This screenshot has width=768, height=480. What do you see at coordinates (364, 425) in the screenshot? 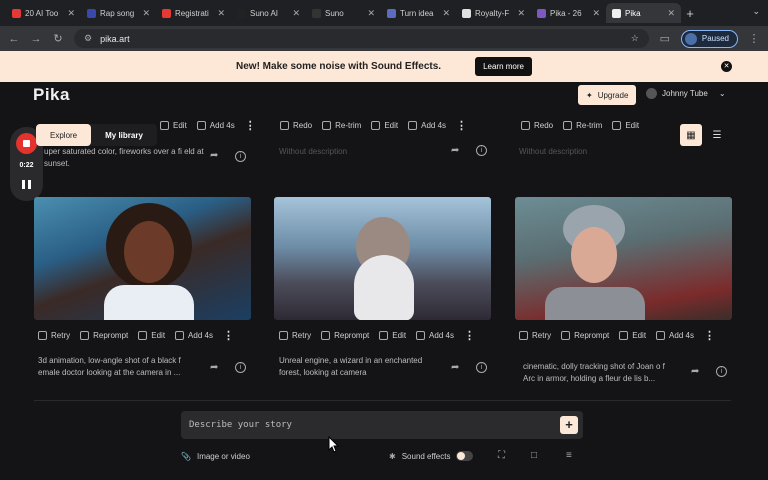
I see `story-prompt-input` at bounding box center [364, 425].